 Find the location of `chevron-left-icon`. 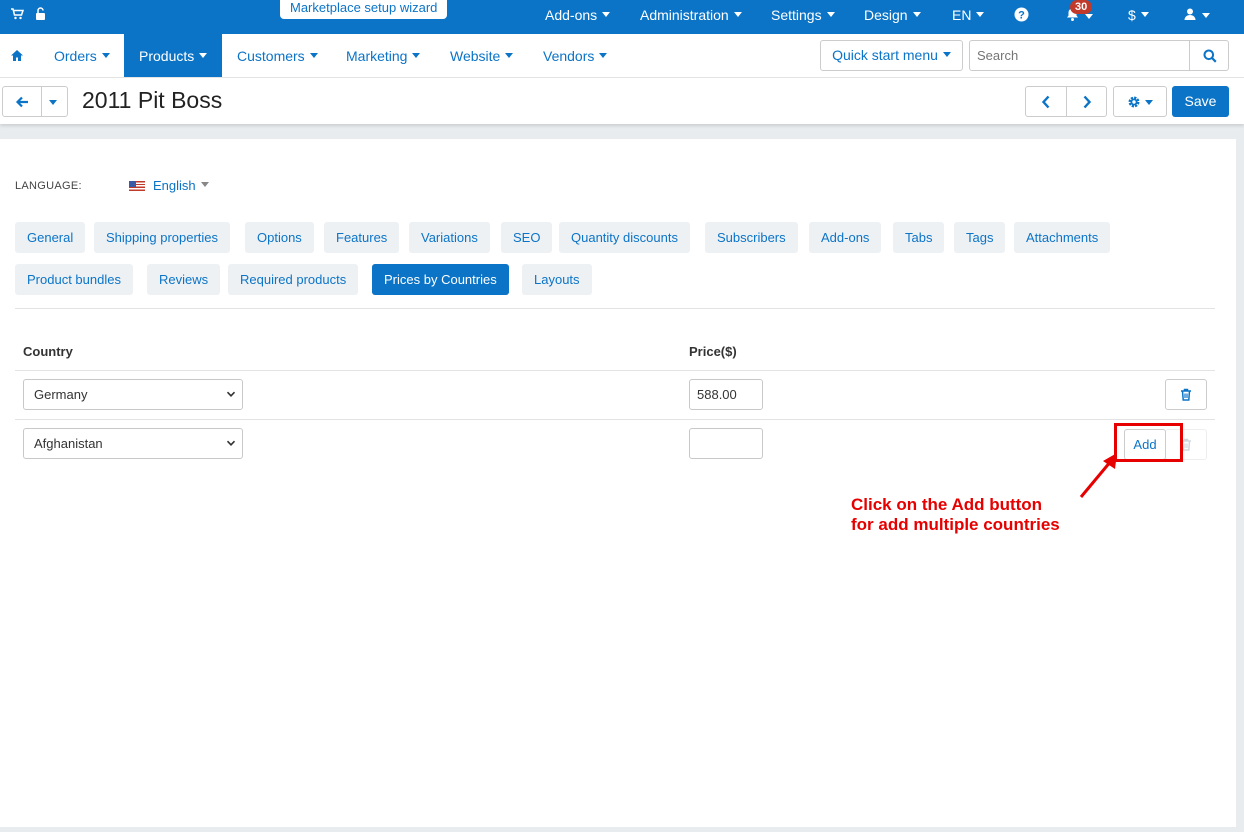

chevron-left-icon is located at coordinates (1045, 102).